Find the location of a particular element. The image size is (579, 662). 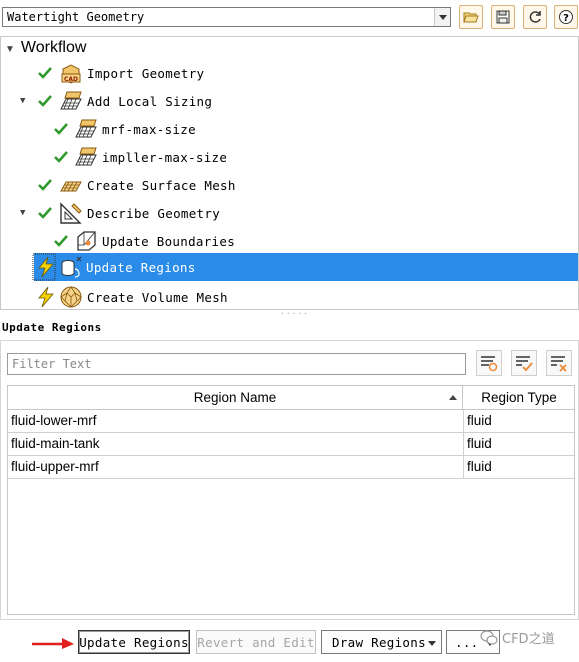

refresh-icon is located at coordinates (535, 17).